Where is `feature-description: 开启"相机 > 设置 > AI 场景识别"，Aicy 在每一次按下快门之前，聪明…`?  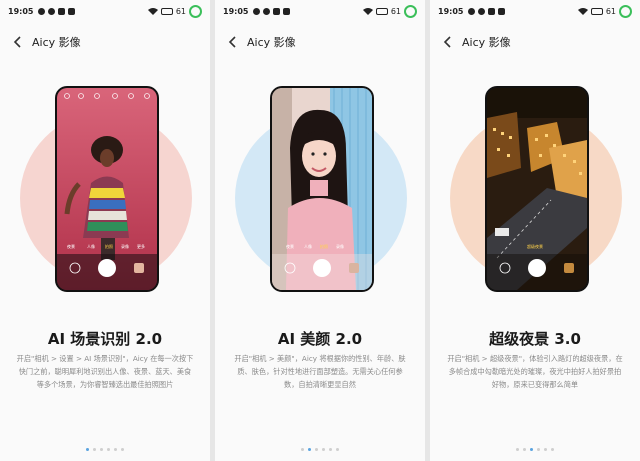 feature-description: 开启"相机 > 设置 > AI 场景识别"，Aicy 在每一次按下快门之前，聪明… is located at coordinates (105, 371).